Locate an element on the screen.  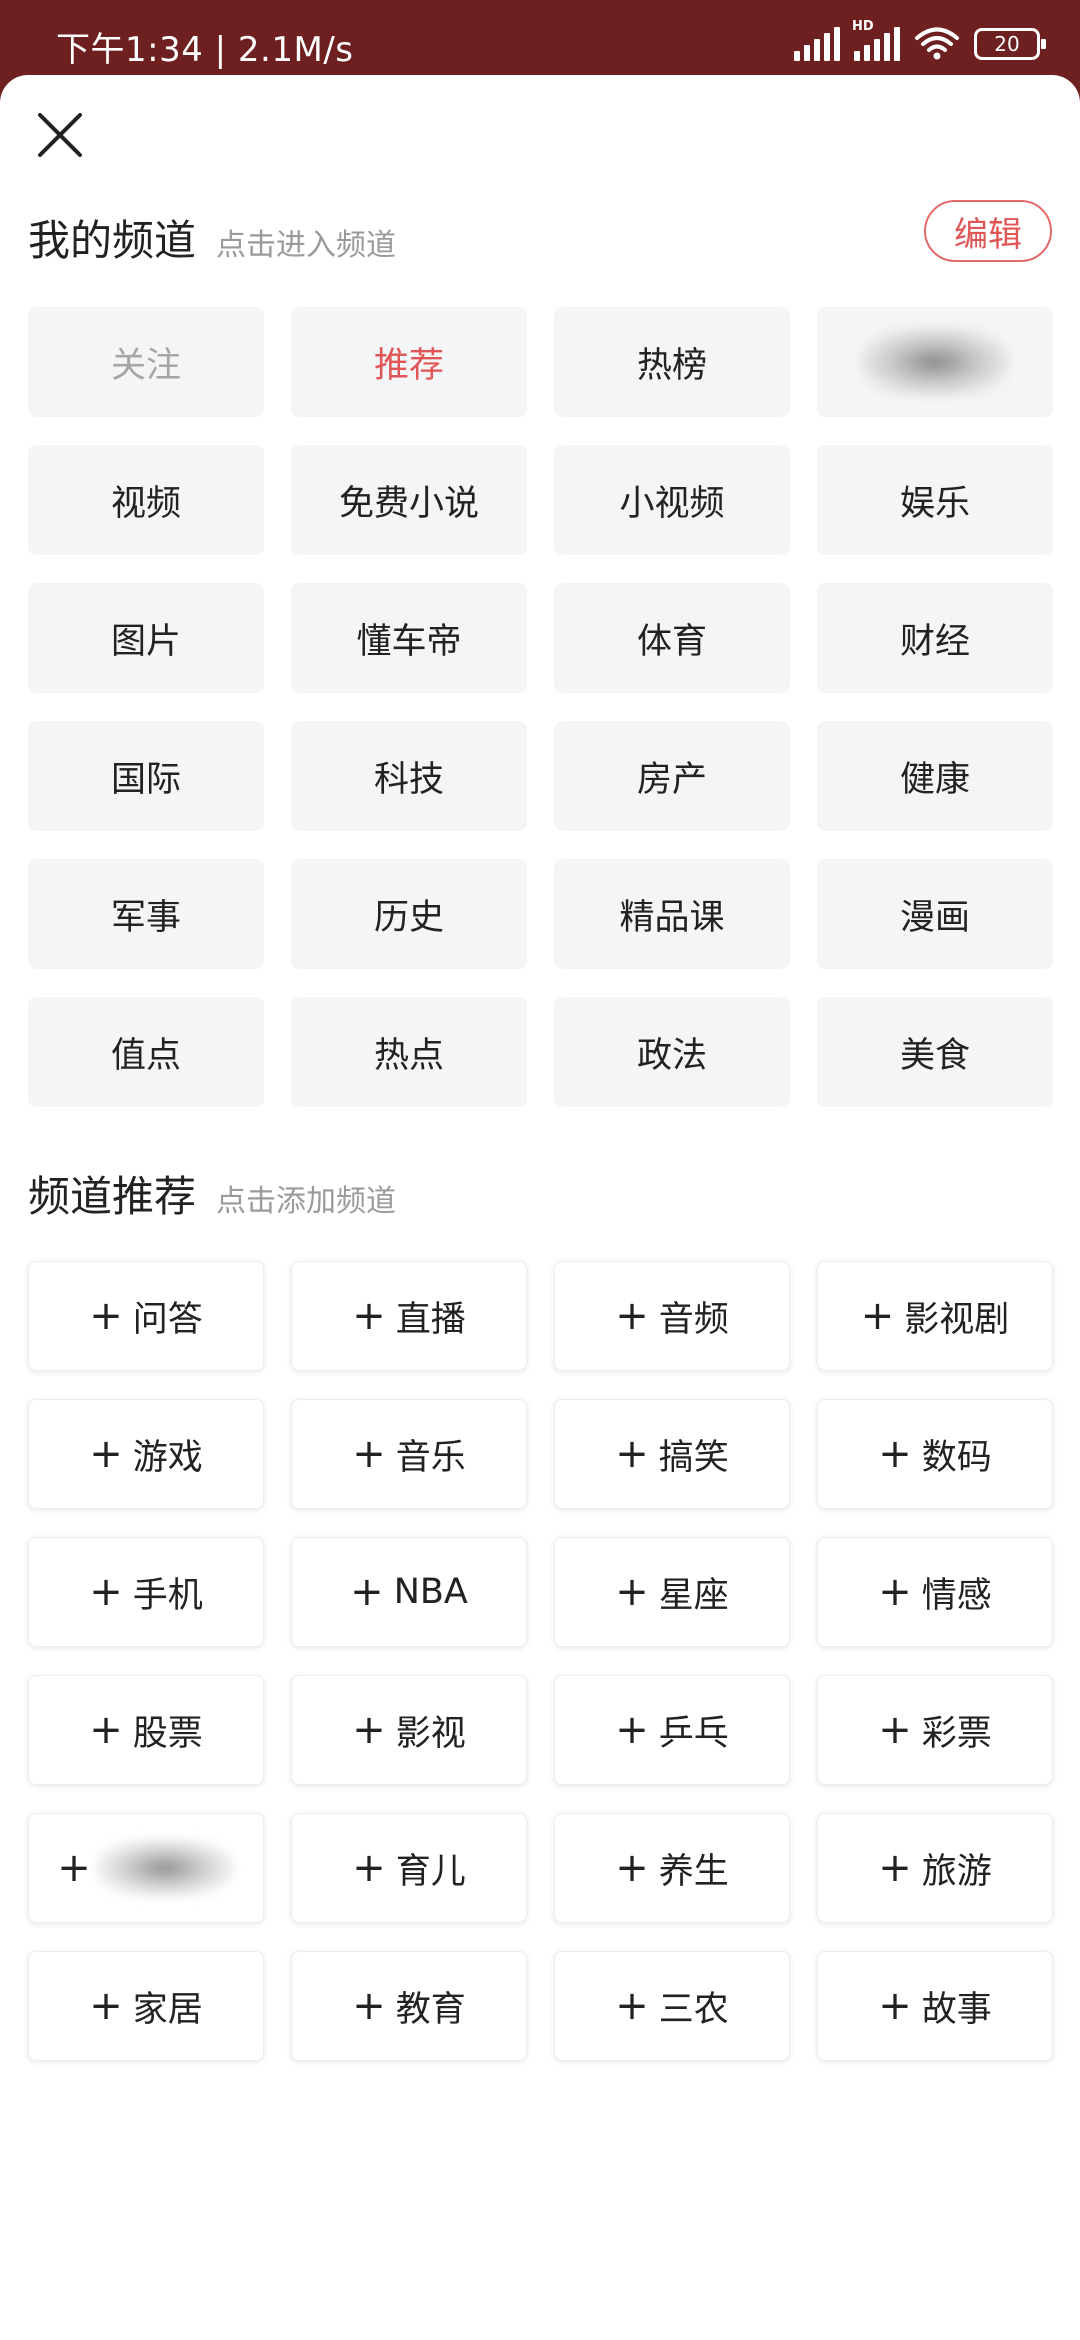
add-channel-tile: + 育儿 is located at coordinates (409, 1868).